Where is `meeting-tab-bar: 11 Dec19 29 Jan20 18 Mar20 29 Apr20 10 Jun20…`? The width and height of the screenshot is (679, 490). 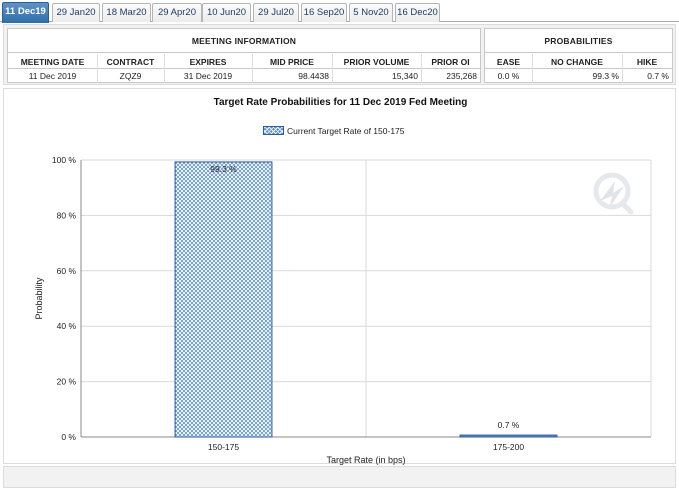 meeting-tab-bar: 11 Dec19 29 Jan20 18 Mar20 29 Apr20 10 Jun20… is located at coordinates (339, 11).